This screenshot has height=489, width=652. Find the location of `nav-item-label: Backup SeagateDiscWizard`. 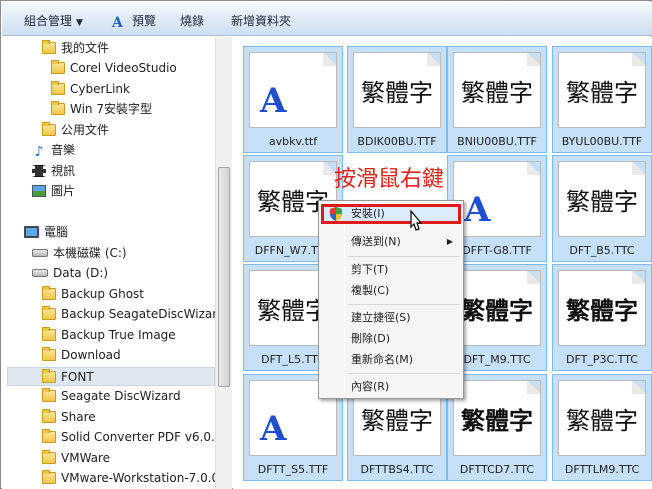

nav-item-label: Backup SeagateDiscWizard is located at coordinates (138, 314).